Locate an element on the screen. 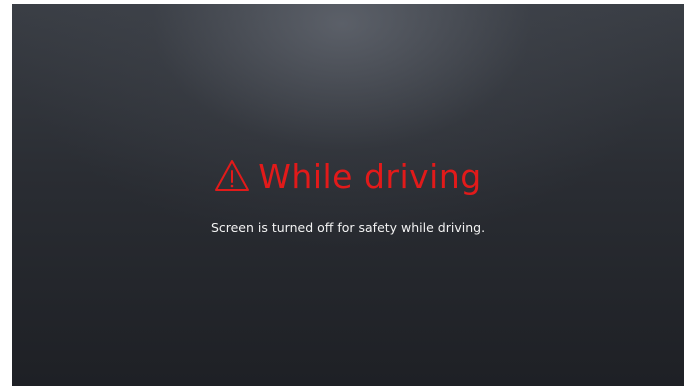  warning-title: While driving is located at coordinates (370, 176).